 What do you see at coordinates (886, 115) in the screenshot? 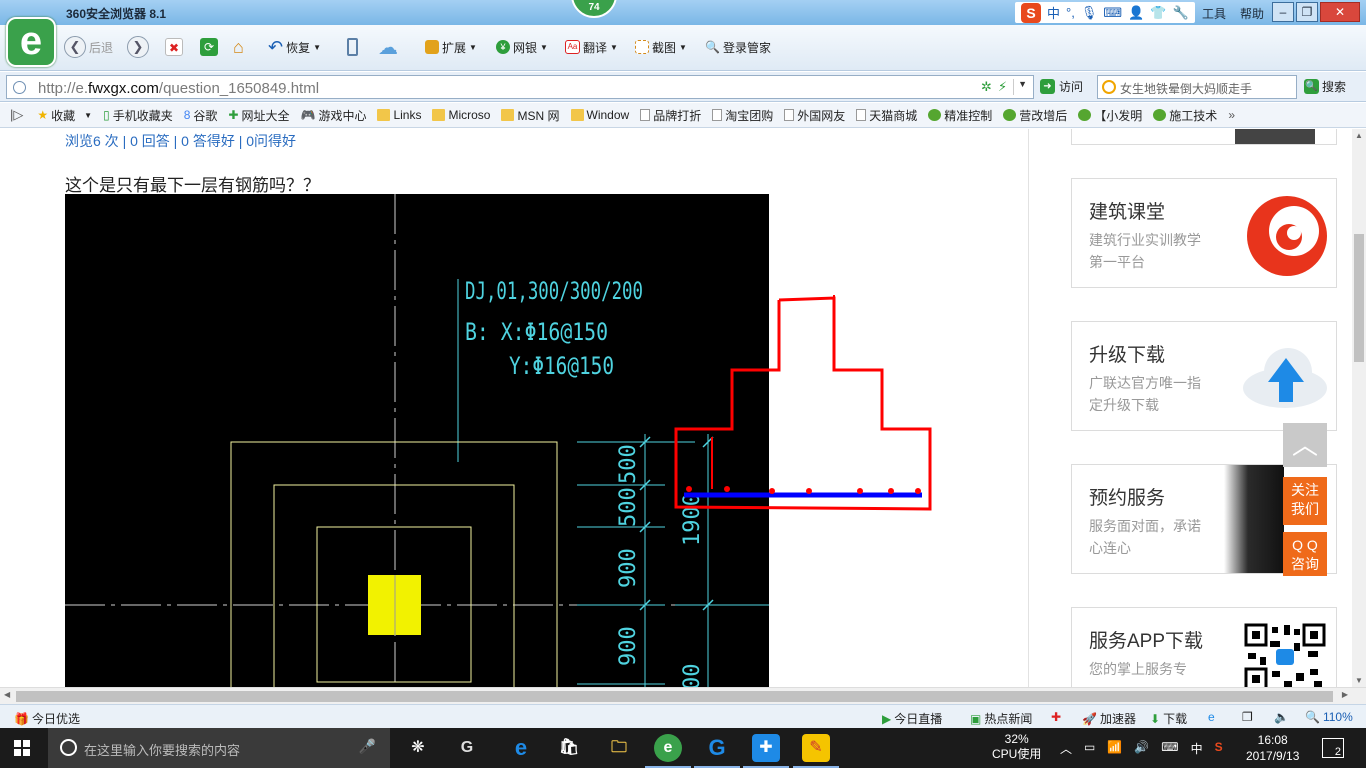
I see `favorite-item: 天猫商城` at bounding box center [886, 115].